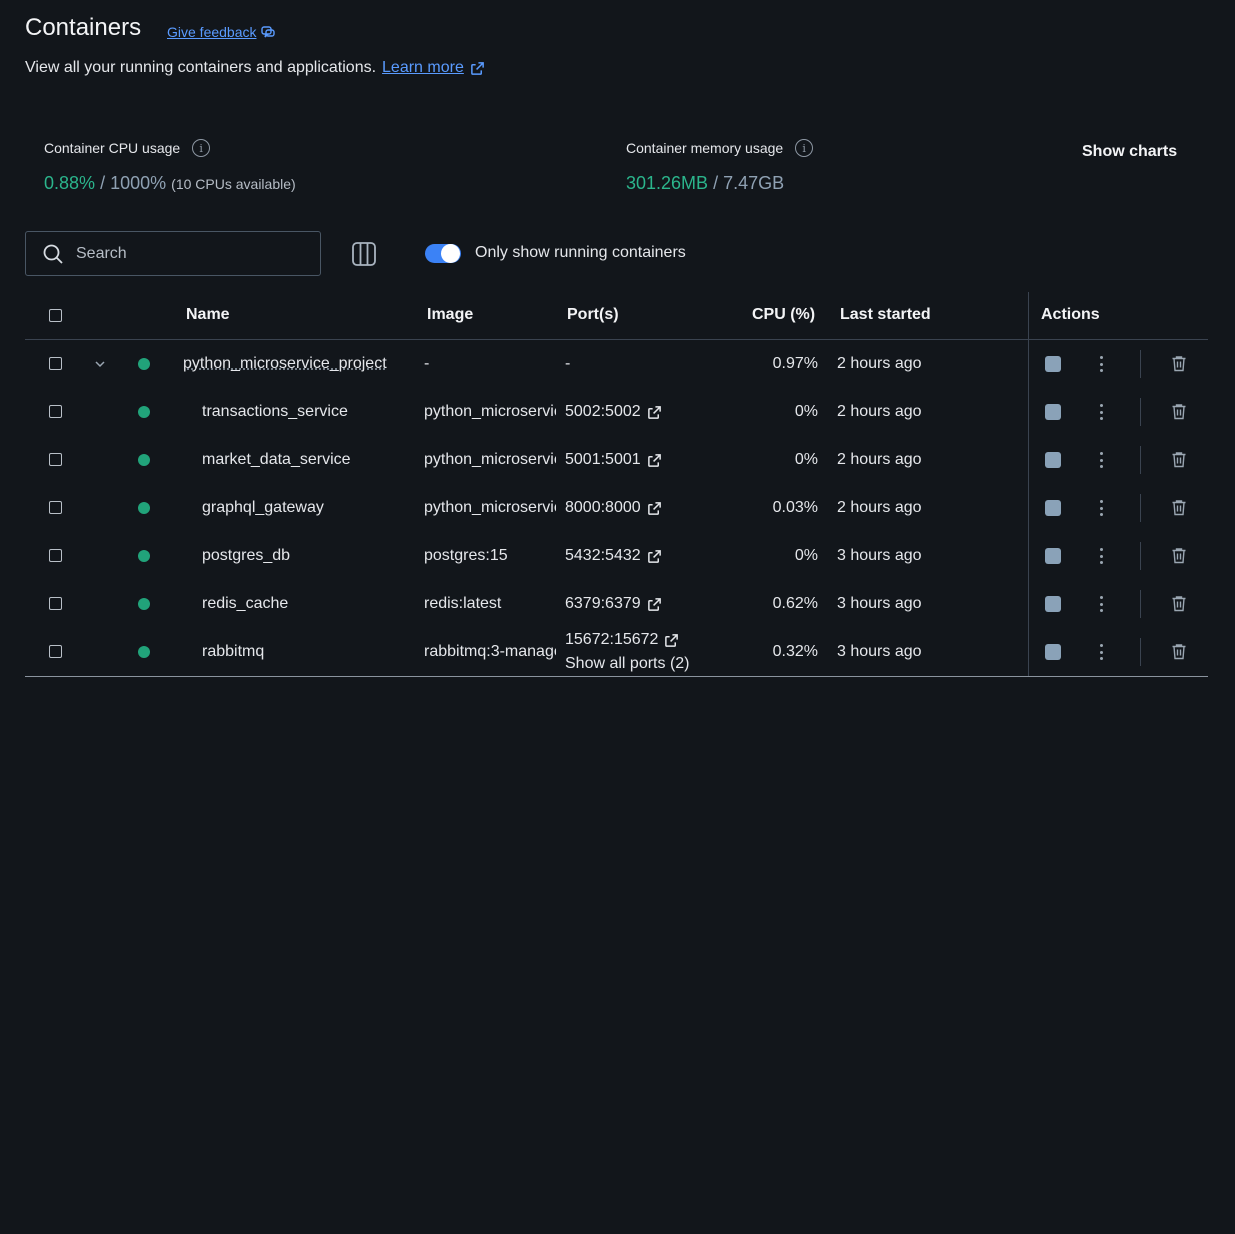  I want to click on cpu-note: (10 CPUs available), so click(233, 184).